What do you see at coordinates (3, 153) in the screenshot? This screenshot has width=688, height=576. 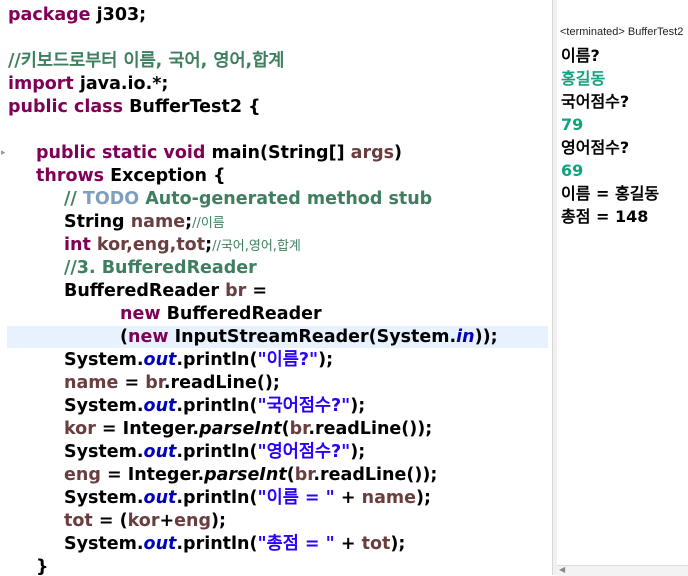 I see `fold-marker-icon: ▸` at bounding box center [3, 153].